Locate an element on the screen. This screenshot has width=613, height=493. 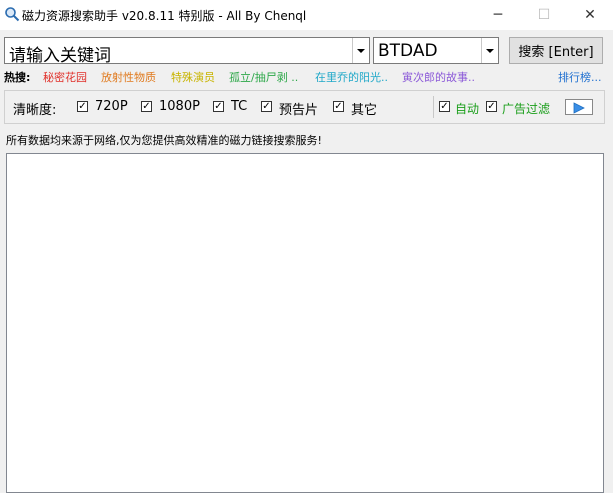
keyword-combobox: 请输入关键词 is located at coordinates (187, 51).